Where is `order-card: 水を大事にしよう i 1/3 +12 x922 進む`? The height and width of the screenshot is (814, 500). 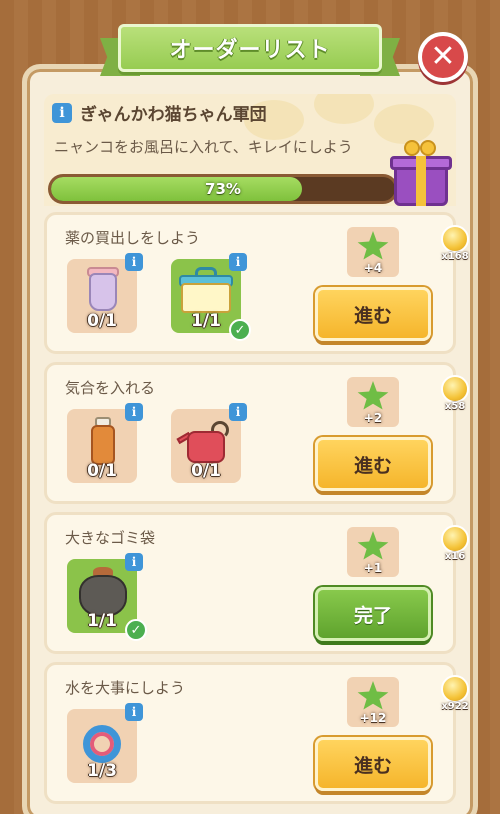 order-card: 水を大事にしよう i 1/3 +12 x922 進む is located at coordinates (256, 733).